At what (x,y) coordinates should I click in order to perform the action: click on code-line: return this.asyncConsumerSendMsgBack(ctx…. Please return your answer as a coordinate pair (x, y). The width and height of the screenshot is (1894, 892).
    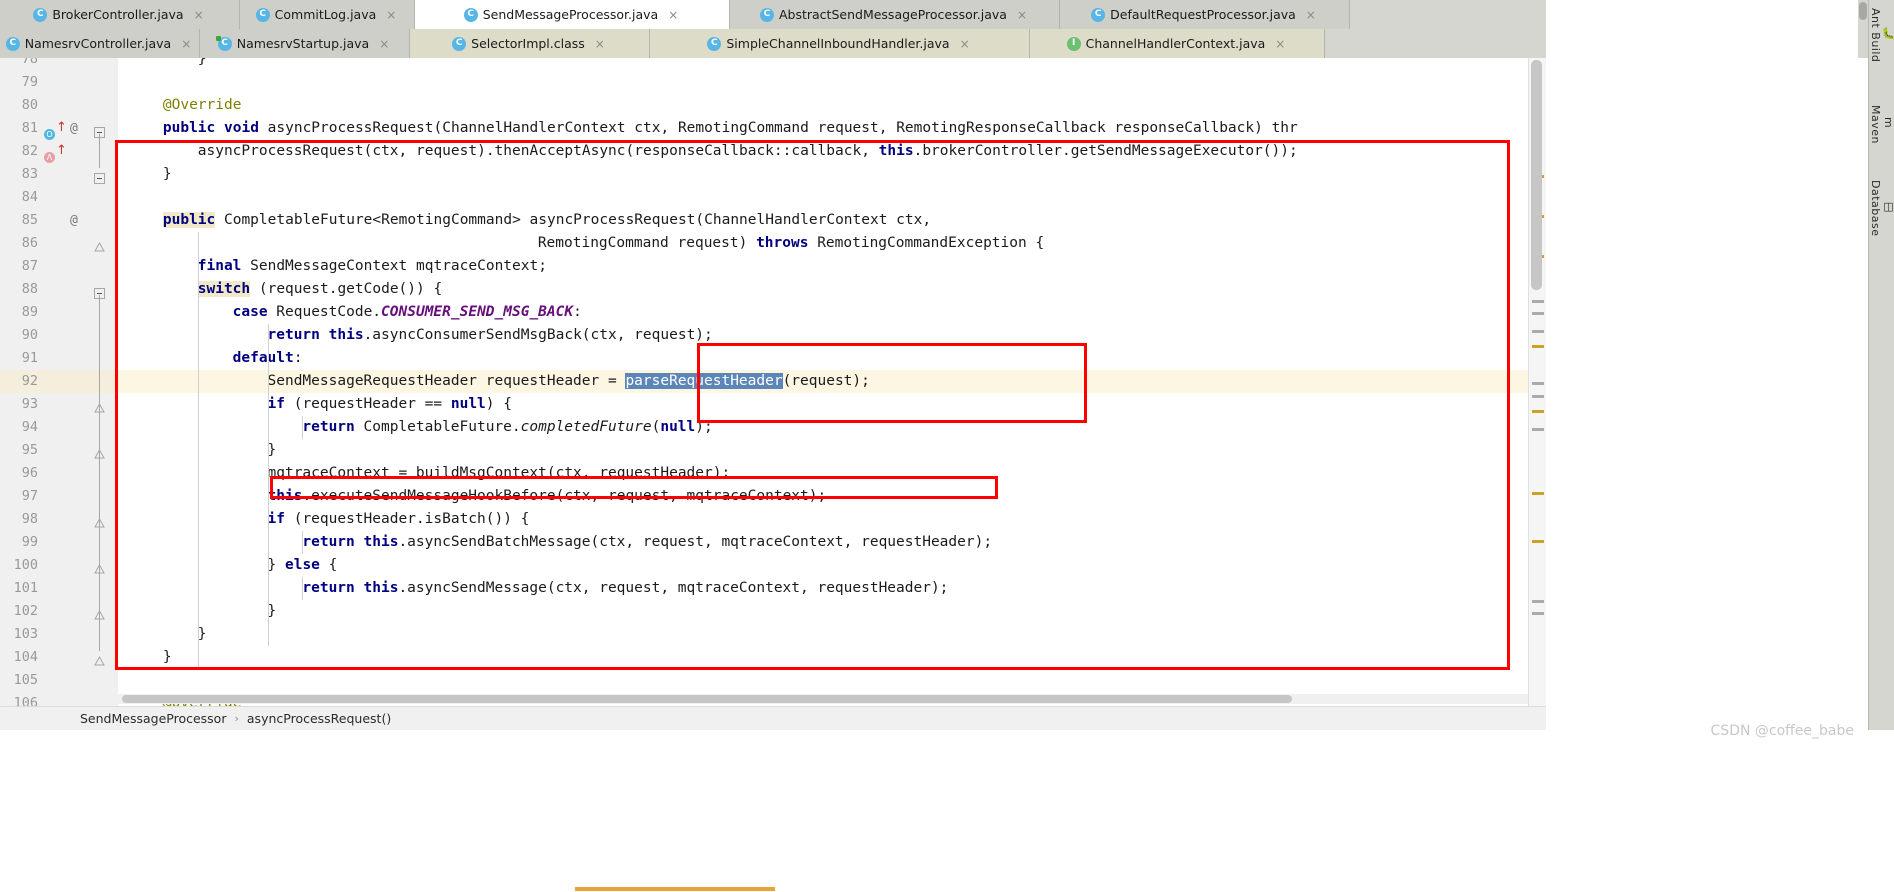
    Looking at the image, I should click on (490, 335).